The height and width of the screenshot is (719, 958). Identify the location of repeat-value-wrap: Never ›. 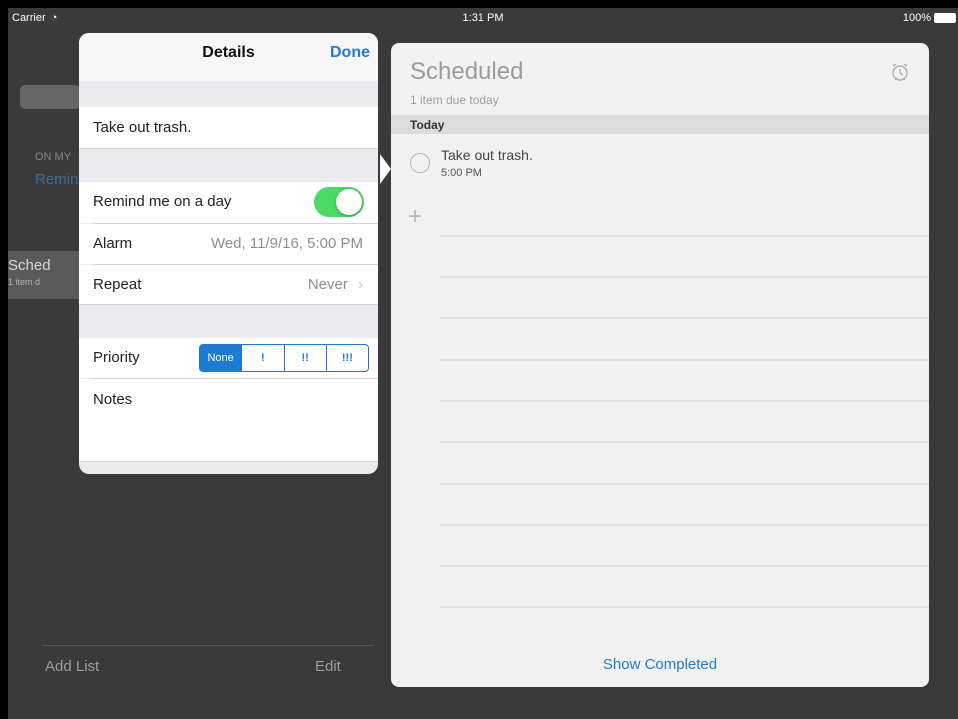
(335, 284).